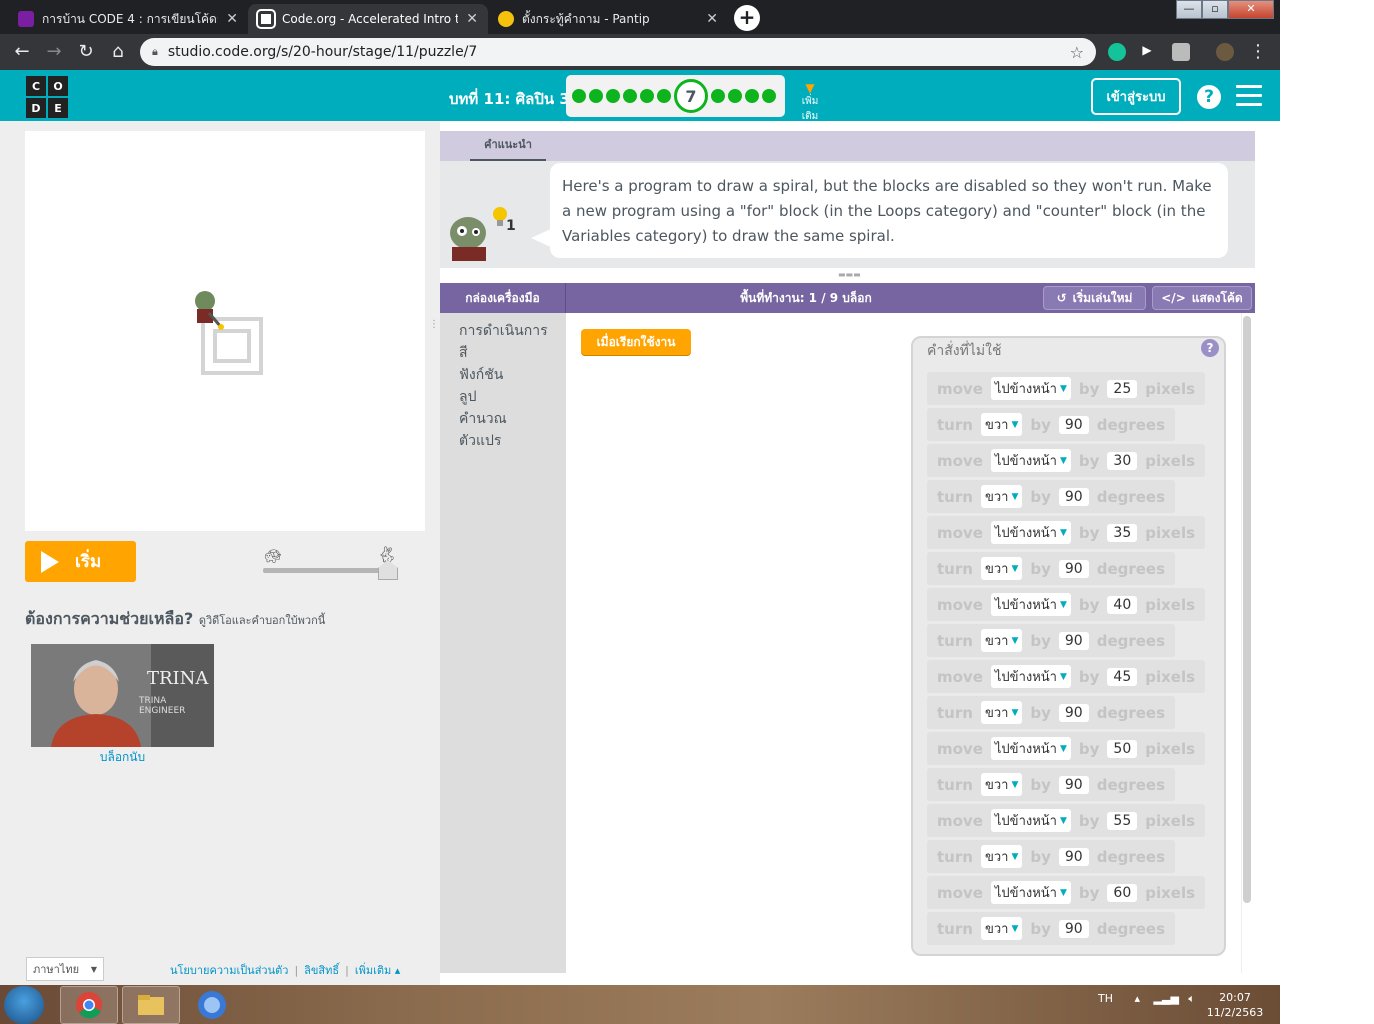  I want to click on move-block: move ไปข้างหน้า ▼ by 25 pixels, so click(1066, 388).